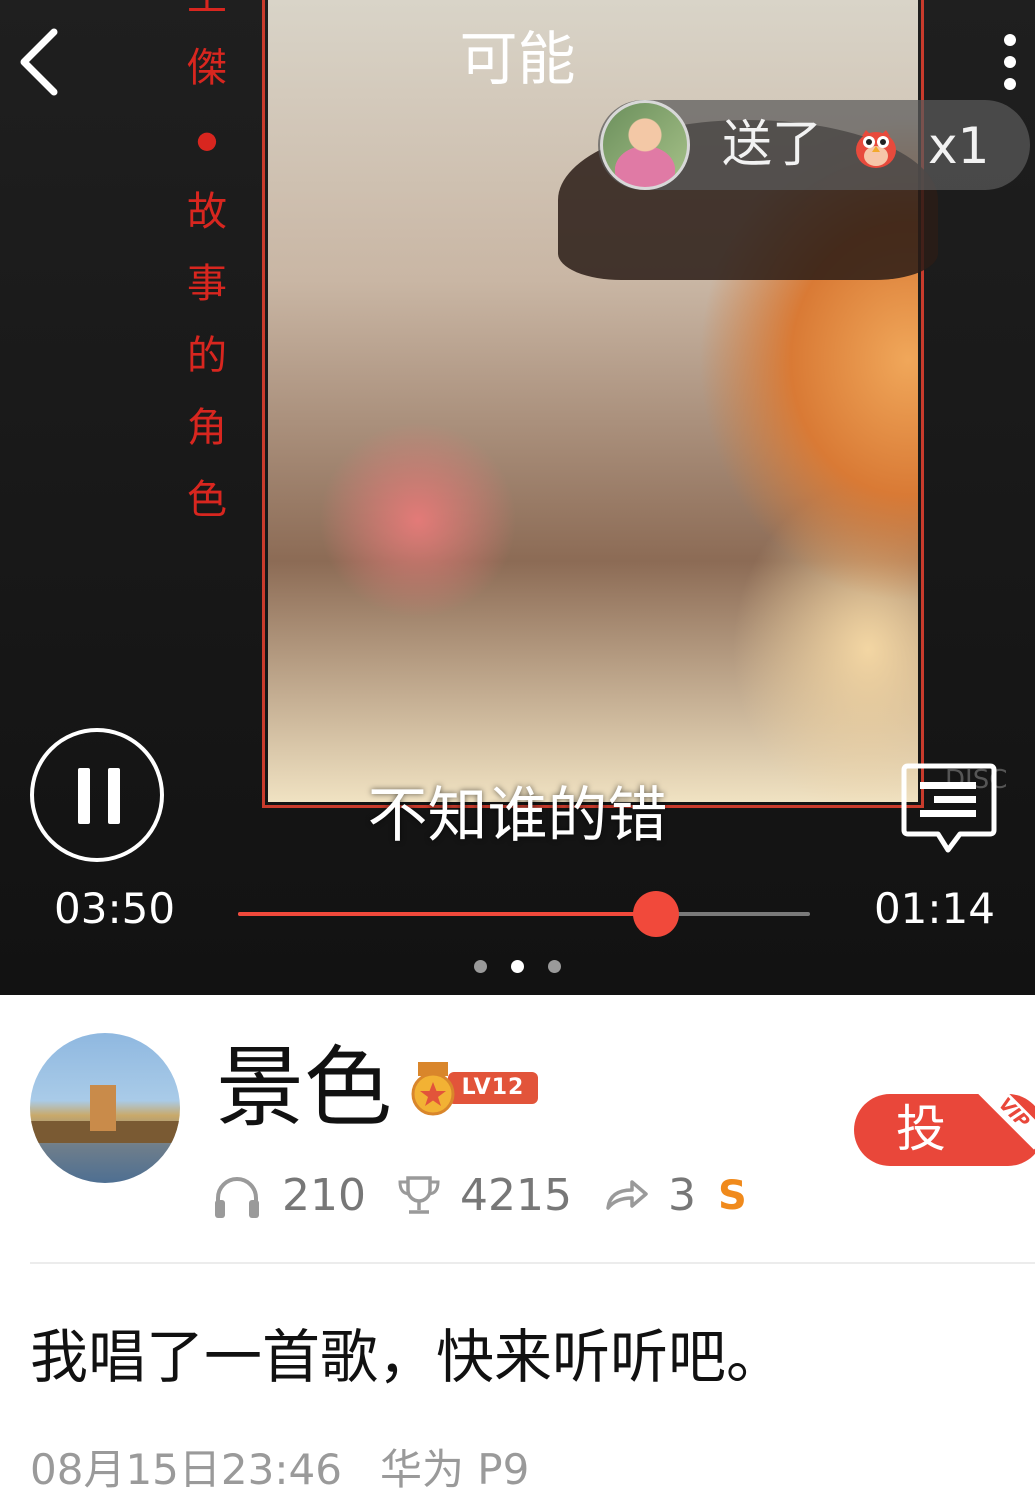 Image resolution: width=1035 pixels, height=1510 pixels. Describe the element at coordinates (517, 816) in the screenshot. I see `current-lyric: 不知谁的错` at that location.